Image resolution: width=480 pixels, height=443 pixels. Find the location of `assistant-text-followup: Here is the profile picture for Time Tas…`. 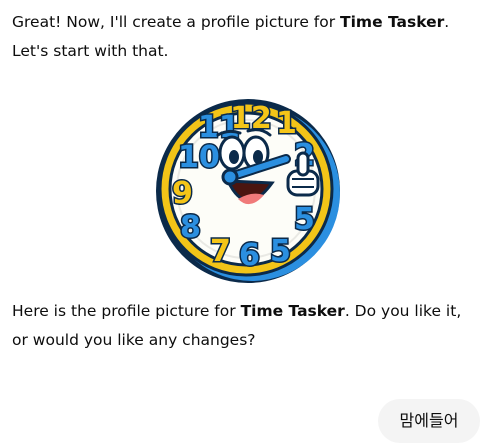

assistant-text-followup: Here is the profile picture for Time Tas… is located at coordinates (237, 326).